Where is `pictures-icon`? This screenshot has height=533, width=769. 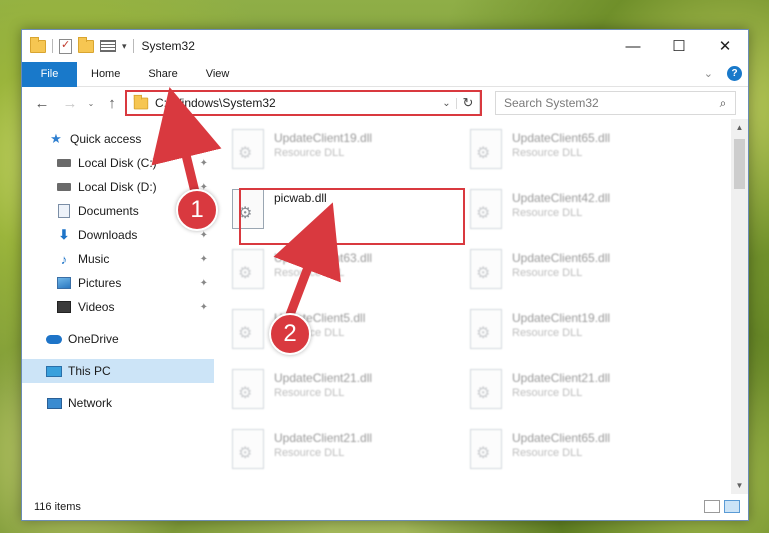 pictures-icon is located at coordinates (64, 283).